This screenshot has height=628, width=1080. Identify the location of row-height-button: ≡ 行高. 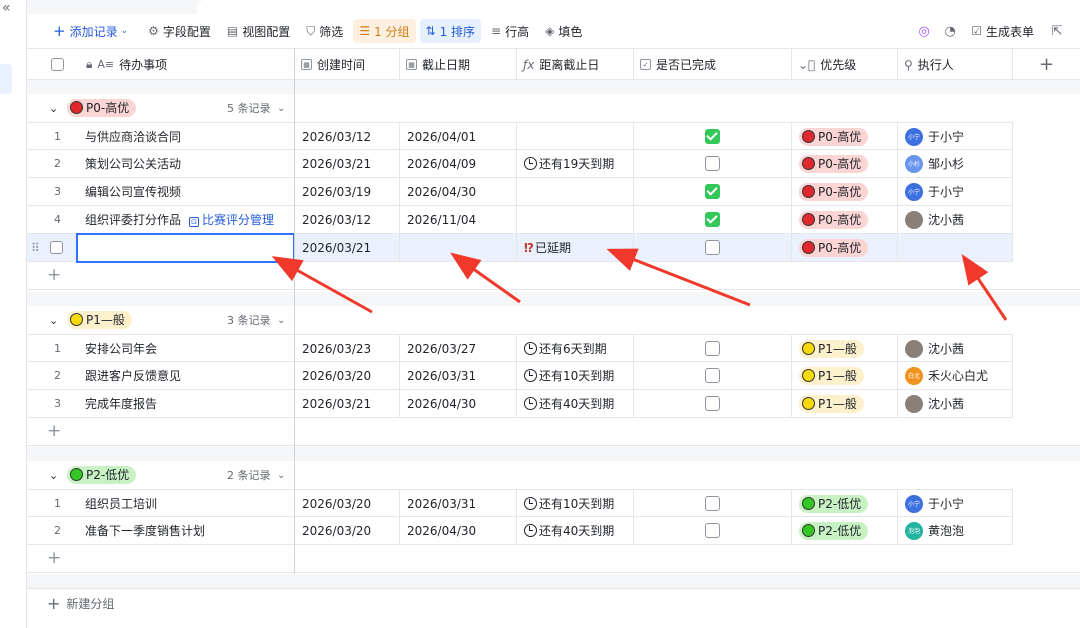
(510, 31).